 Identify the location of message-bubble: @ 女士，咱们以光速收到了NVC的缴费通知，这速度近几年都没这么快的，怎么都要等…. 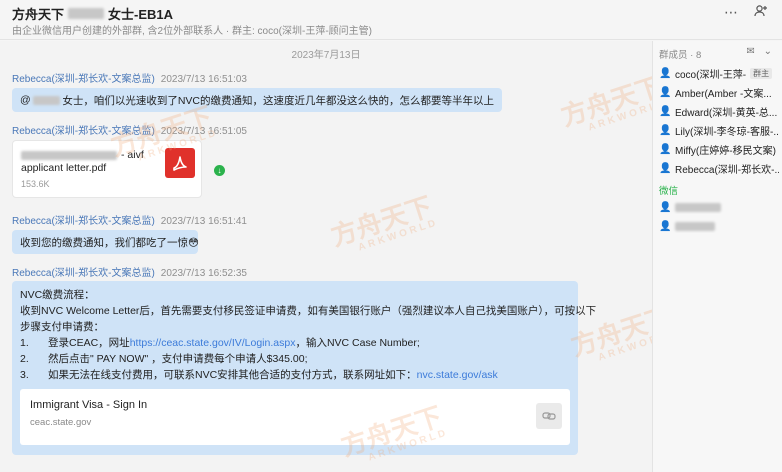
(257, 100).